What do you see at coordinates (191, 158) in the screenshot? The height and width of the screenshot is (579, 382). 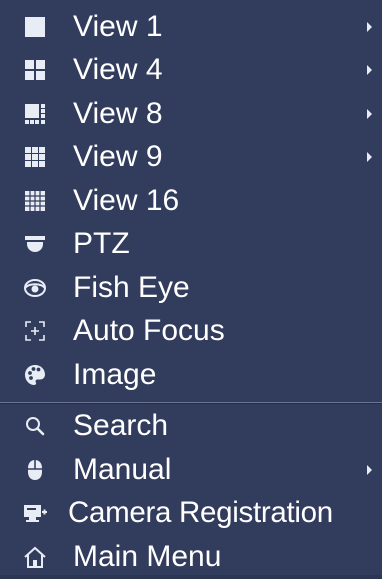 I see `menu-item-view-9: View 9` at bounding box center [191, 158].